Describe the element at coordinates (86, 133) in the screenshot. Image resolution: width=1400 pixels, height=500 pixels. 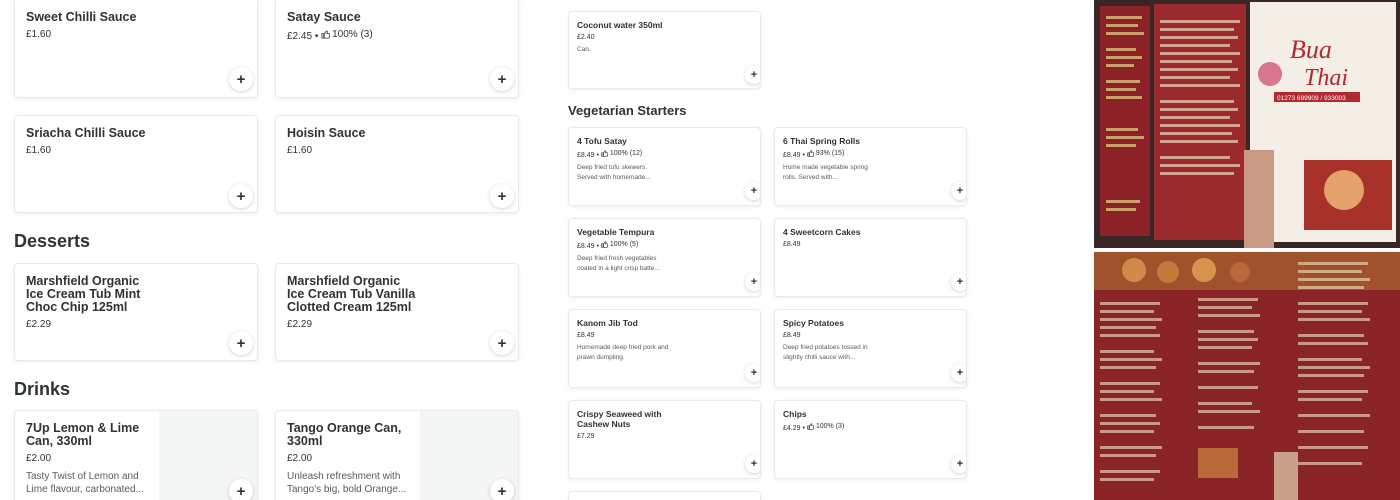
I see `item-name: Sriacha Chilli Sauce` at that location.